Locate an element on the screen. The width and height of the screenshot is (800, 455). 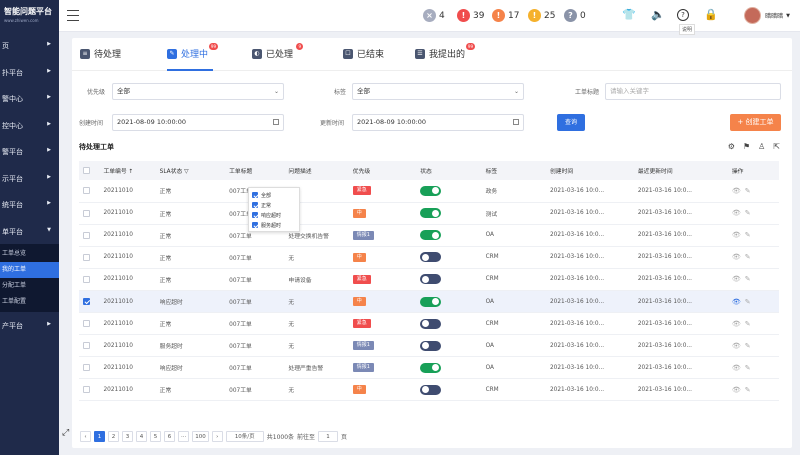
page-button: 100 is located at coordinates (200, 436).